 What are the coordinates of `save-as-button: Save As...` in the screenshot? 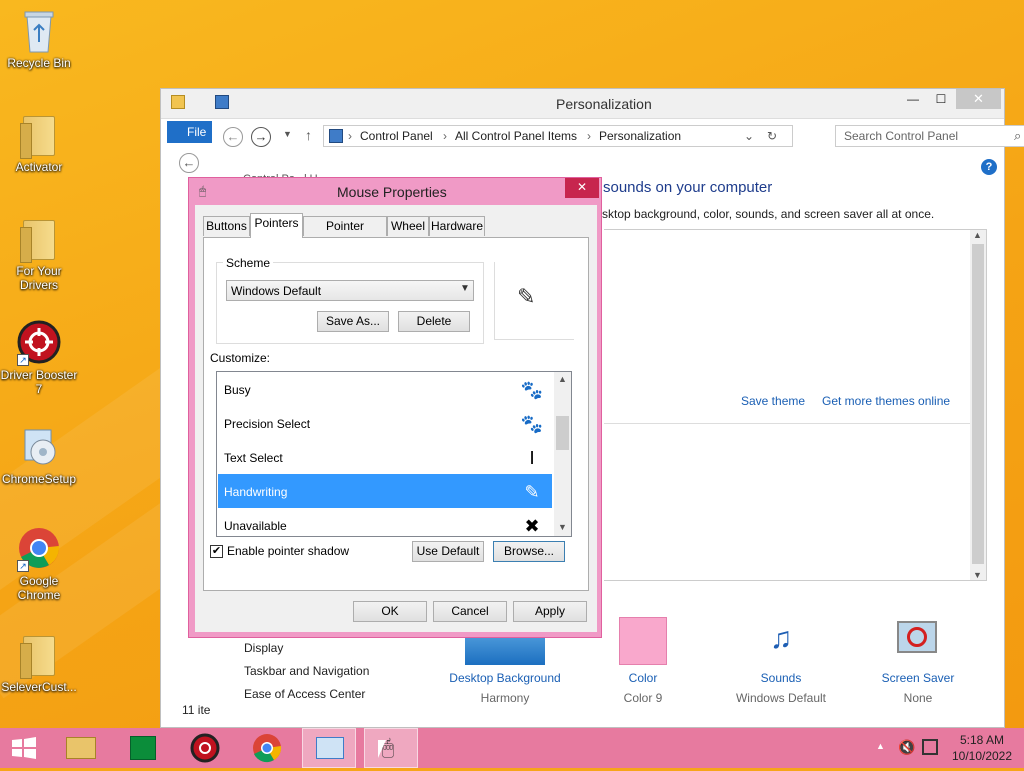 It's located at (353, 321).